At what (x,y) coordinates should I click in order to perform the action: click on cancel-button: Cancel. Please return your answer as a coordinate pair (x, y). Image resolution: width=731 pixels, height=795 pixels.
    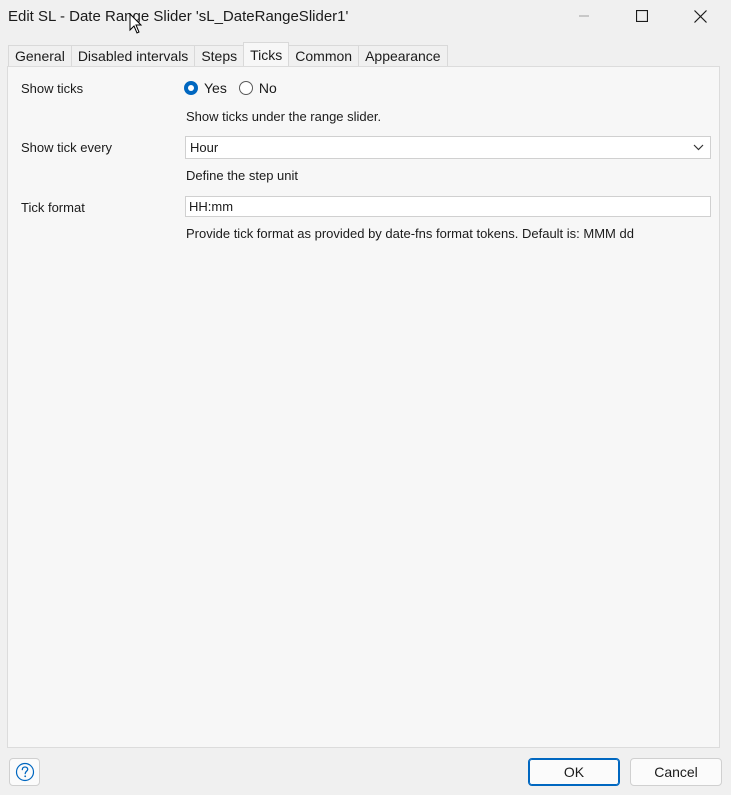
    Looking at the image, I should click on (676, 772).